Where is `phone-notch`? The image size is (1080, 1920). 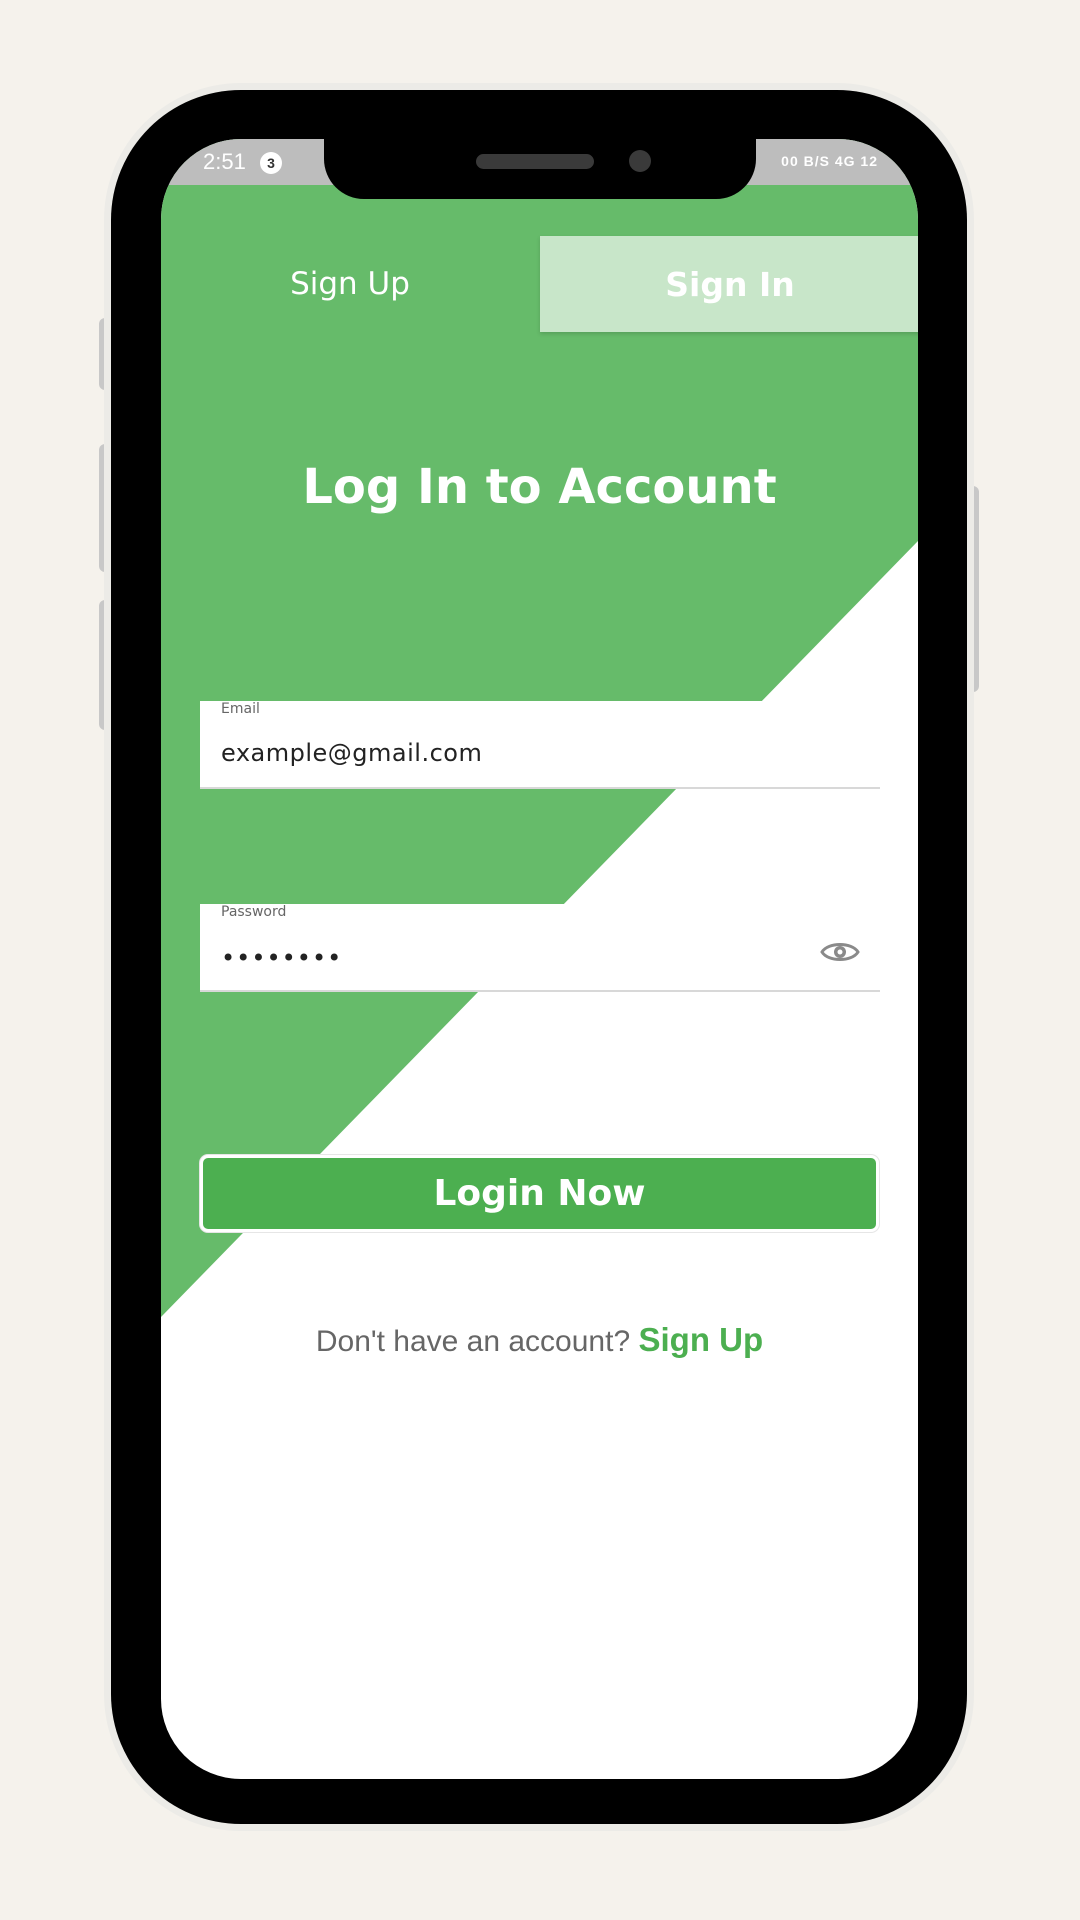
phone-notch is located at coordinates (540, 169).